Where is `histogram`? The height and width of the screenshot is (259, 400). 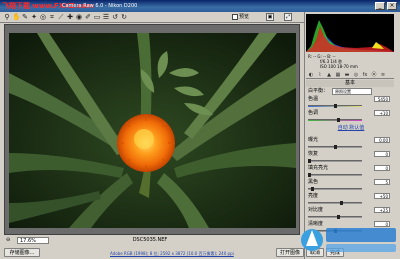
histogram is located at coordinates (350, 33).